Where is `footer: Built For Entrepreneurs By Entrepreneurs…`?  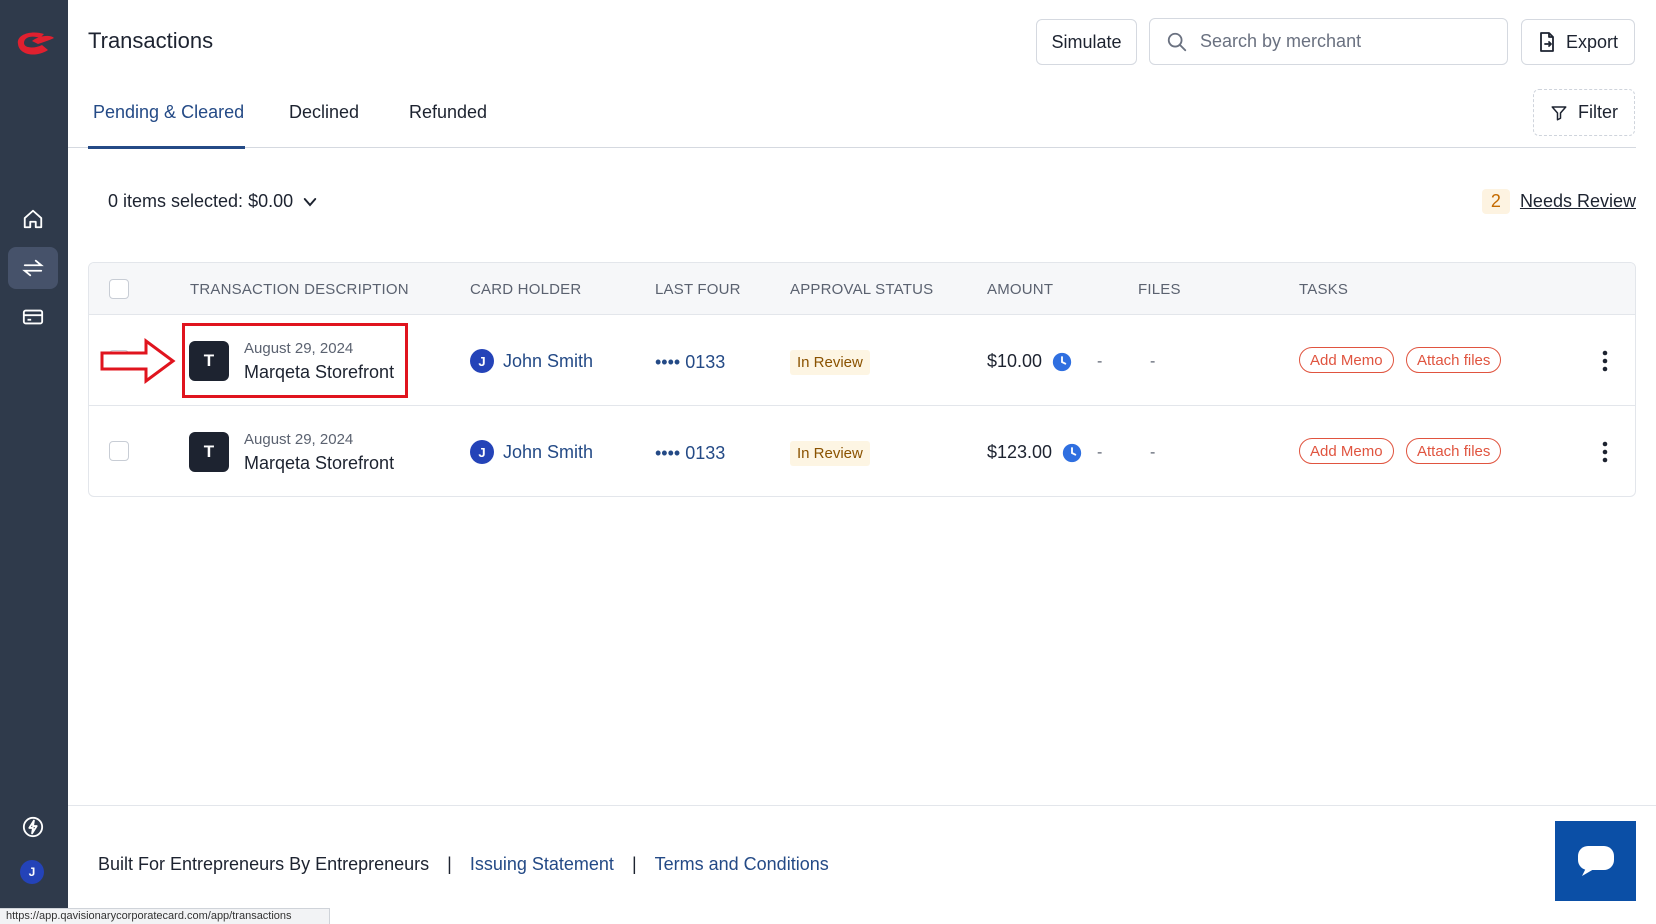
footer: Built For Entrepreneurs By Entrepreneurs… is located at coordinates (463, 864).